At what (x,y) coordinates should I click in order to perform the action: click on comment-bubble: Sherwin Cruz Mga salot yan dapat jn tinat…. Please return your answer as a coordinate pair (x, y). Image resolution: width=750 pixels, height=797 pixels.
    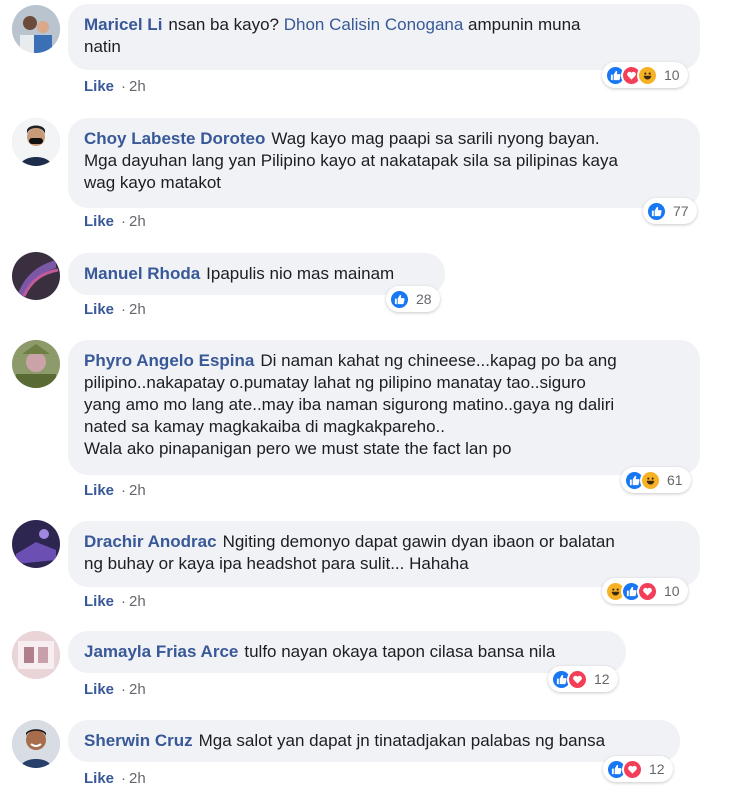
    Looking at the image, I should click on (374, 741).